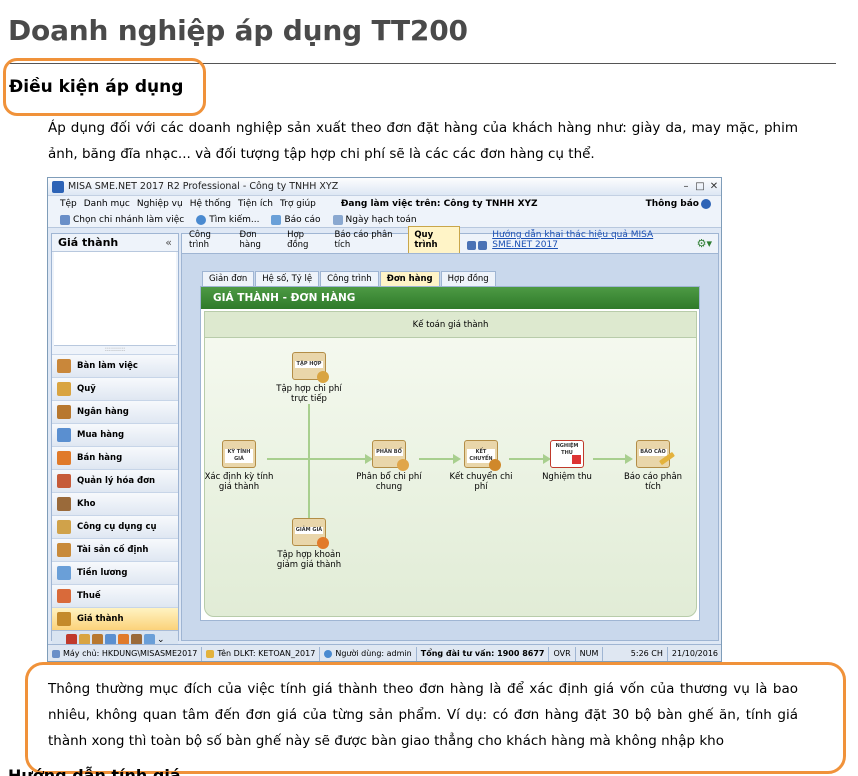 This screenshot has width=858, height=776. I want to click on node-badge: BÁO CÁO, so click(653, 452).